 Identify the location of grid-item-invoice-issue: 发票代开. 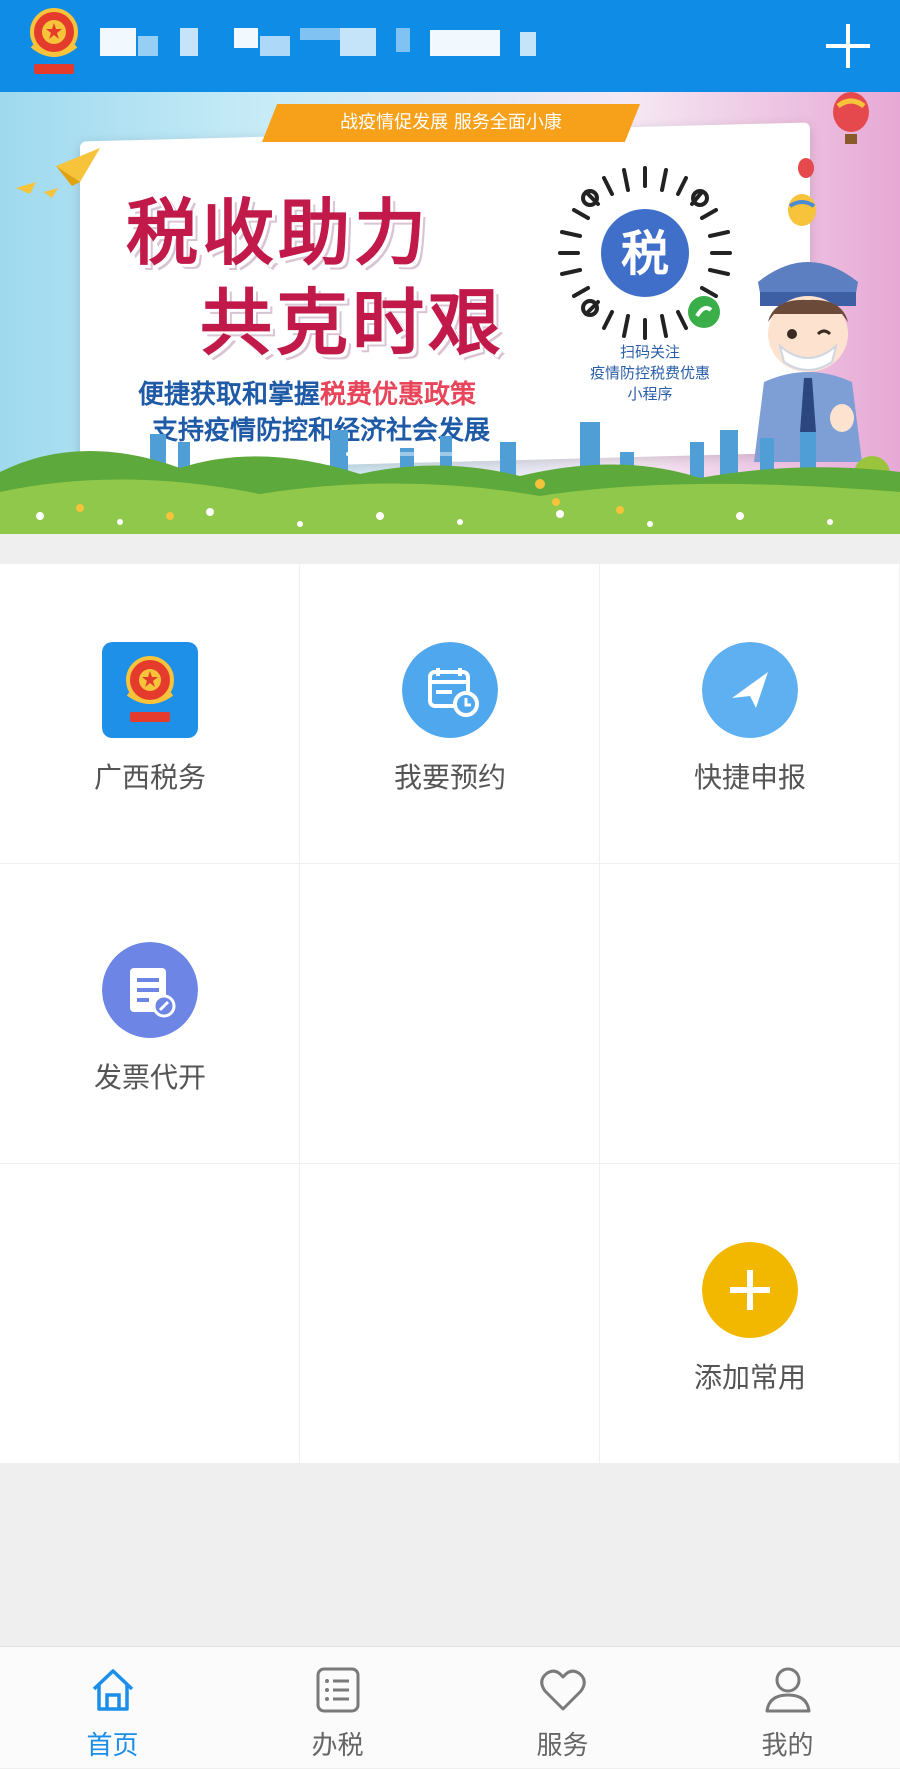
(150, 1014).